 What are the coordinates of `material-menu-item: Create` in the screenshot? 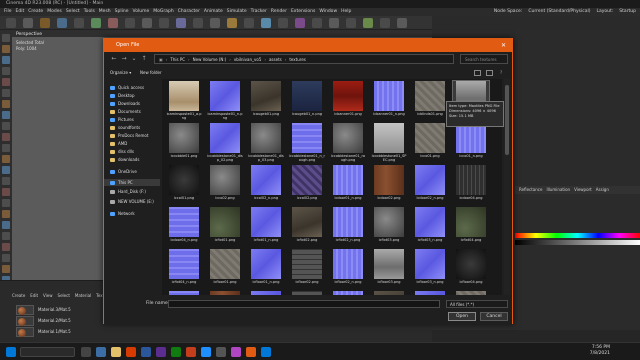 It's located at (18, 295).